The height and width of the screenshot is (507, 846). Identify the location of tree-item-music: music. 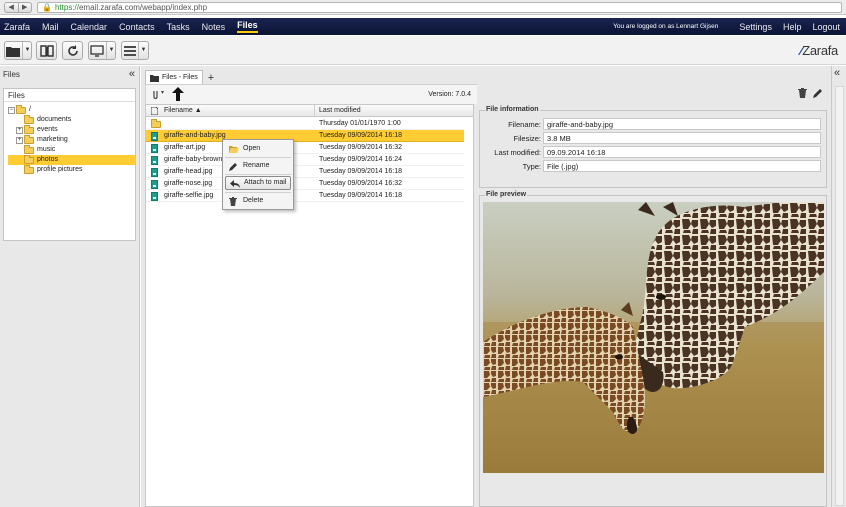
(36, 149).